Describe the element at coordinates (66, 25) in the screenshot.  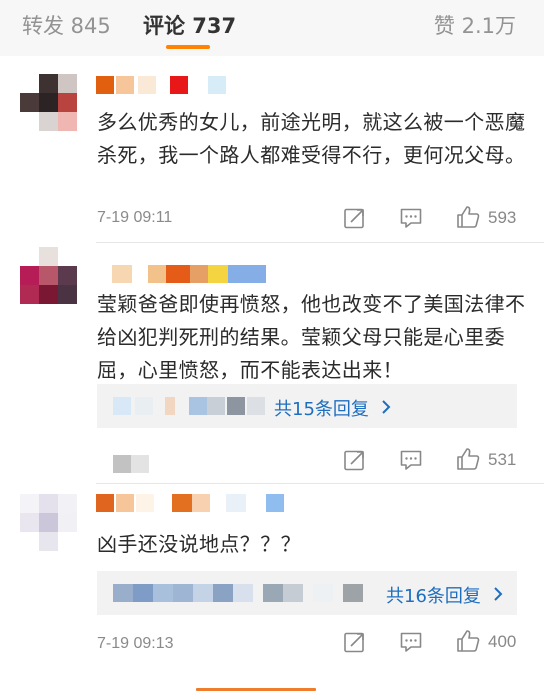
I see `tab-reposts: 转发 845` at that location.